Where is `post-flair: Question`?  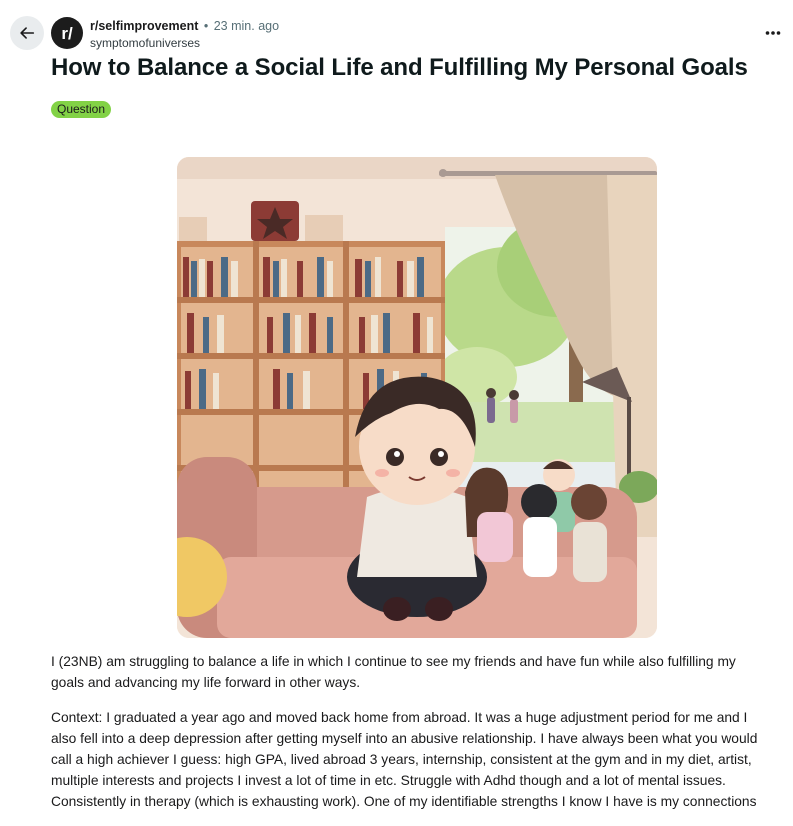
post-flair: Question is located at coordinates (81, 109).